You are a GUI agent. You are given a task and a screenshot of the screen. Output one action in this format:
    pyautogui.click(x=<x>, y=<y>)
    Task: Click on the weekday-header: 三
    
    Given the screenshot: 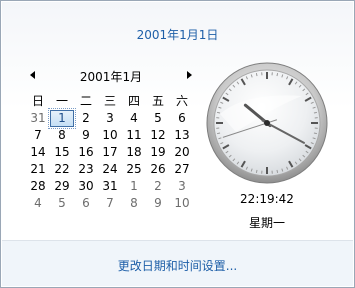 What is the action you would take?
    pyautogui.click(x=109, y=101)
    